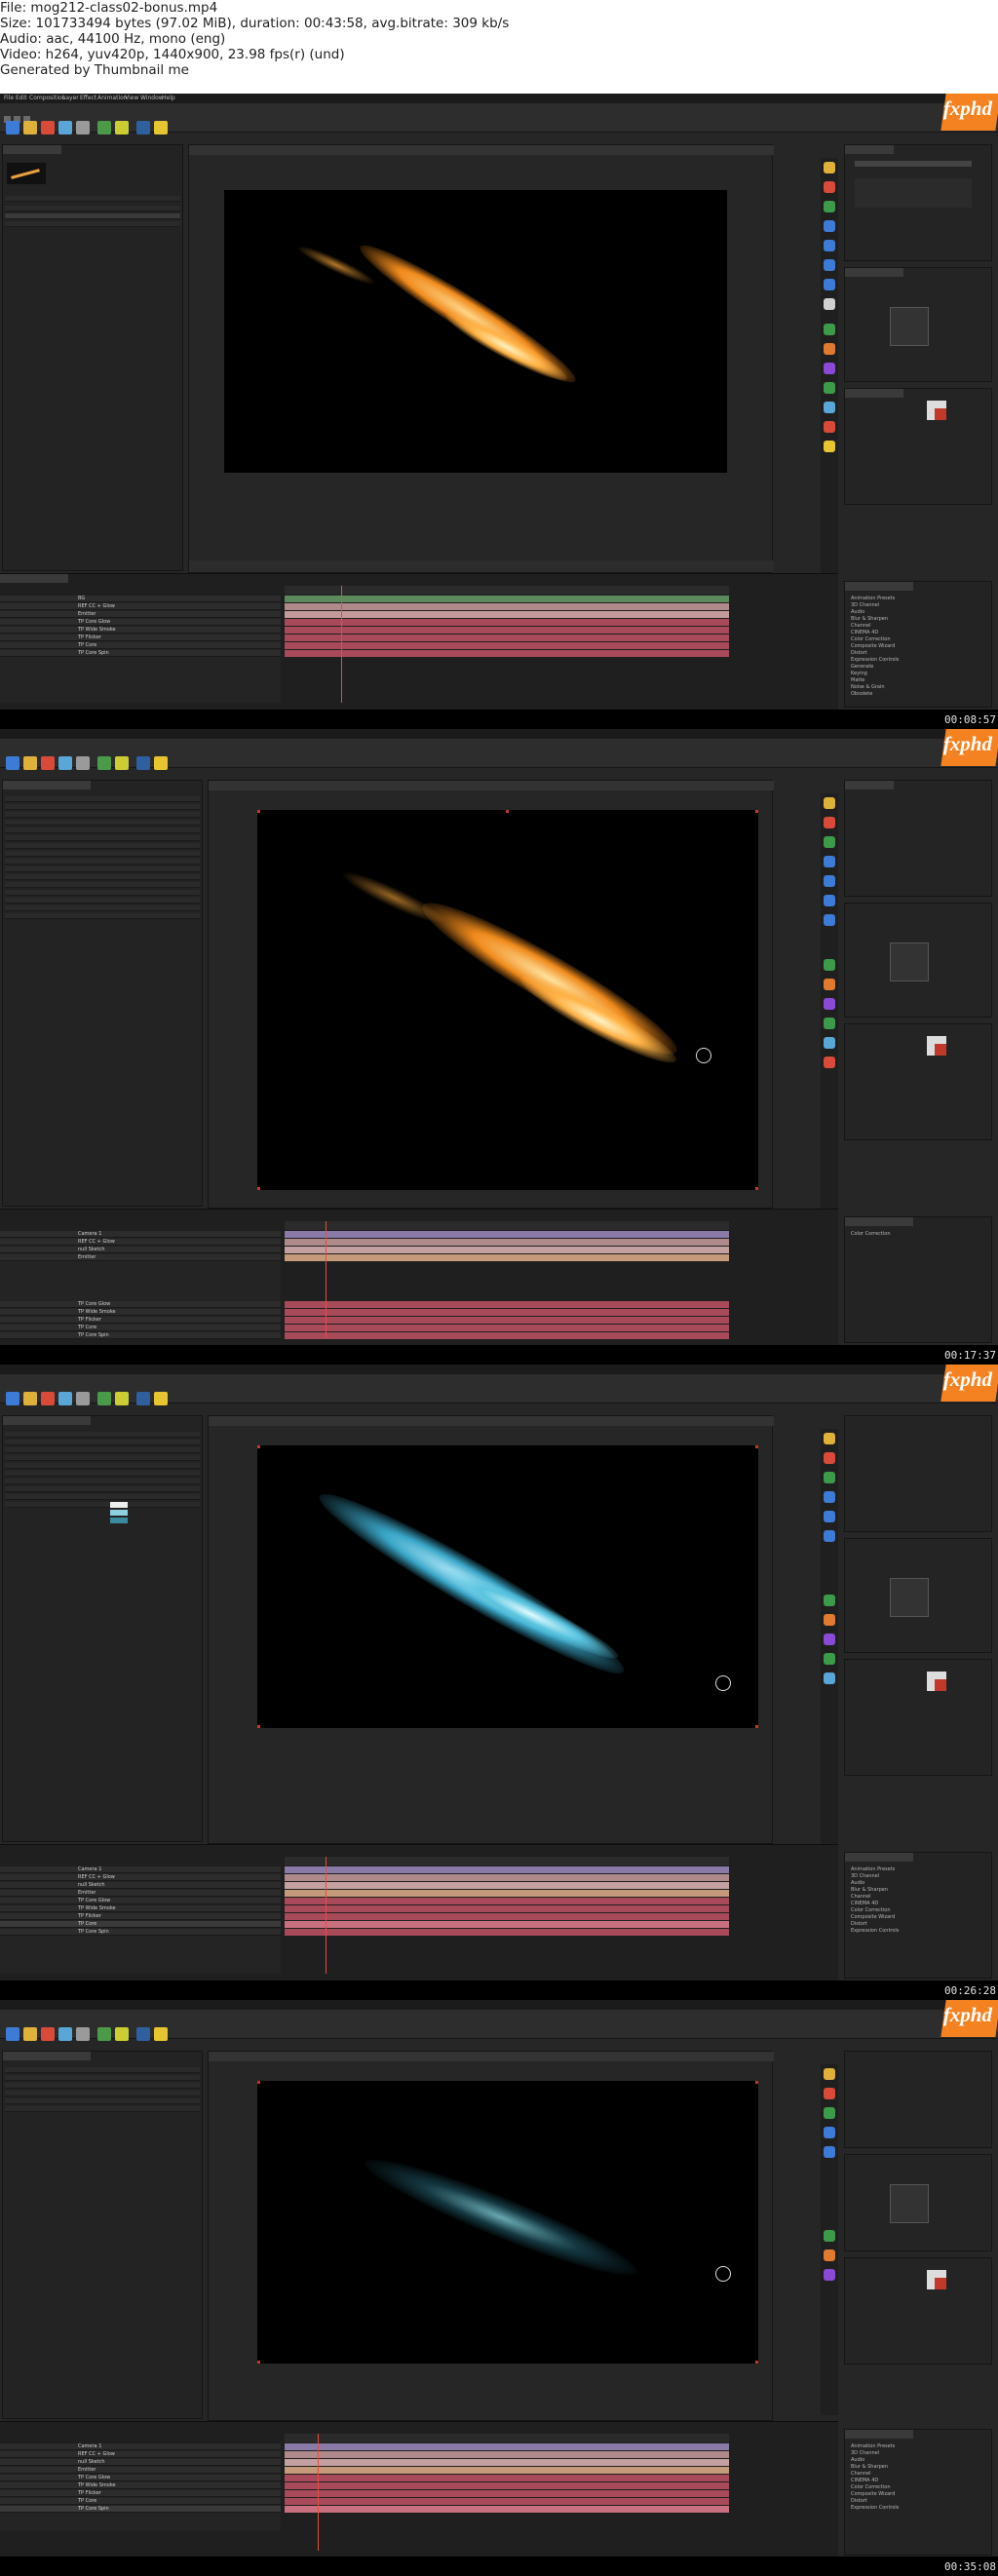 The height and width of the screenshot is (2576, 998). Describe the element at coordinates (140, 2478) in the screenshot. I see `layer-row: TP Core Glow` at that location.